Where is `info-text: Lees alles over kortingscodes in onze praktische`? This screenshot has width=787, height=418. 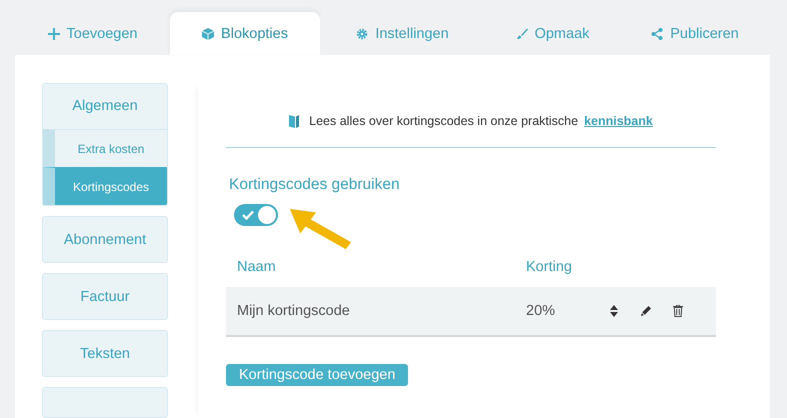
info-text: Lees alles over kortingscodes in onze praktische is located at coordinates (443, 121).